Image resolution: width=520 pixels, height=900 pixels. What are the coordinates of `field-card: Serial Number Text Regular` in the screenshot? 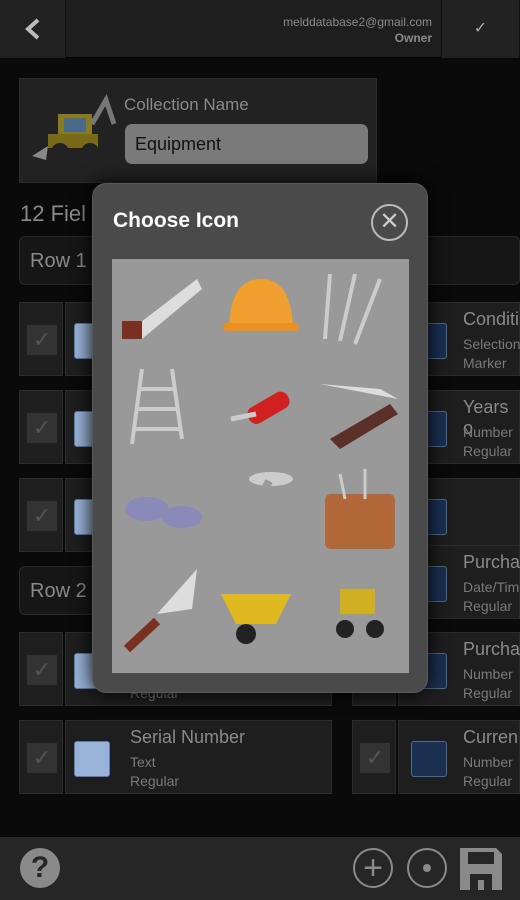 It's located at (198, 757).